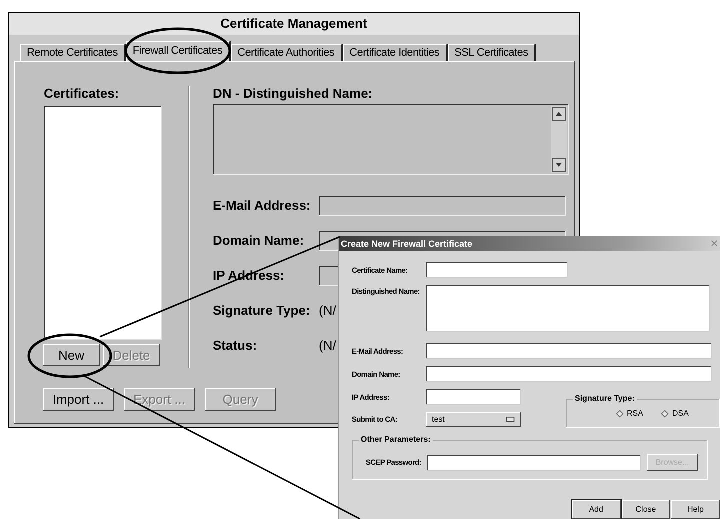  I want to click on scroll-down-icon, so click(559, 165).